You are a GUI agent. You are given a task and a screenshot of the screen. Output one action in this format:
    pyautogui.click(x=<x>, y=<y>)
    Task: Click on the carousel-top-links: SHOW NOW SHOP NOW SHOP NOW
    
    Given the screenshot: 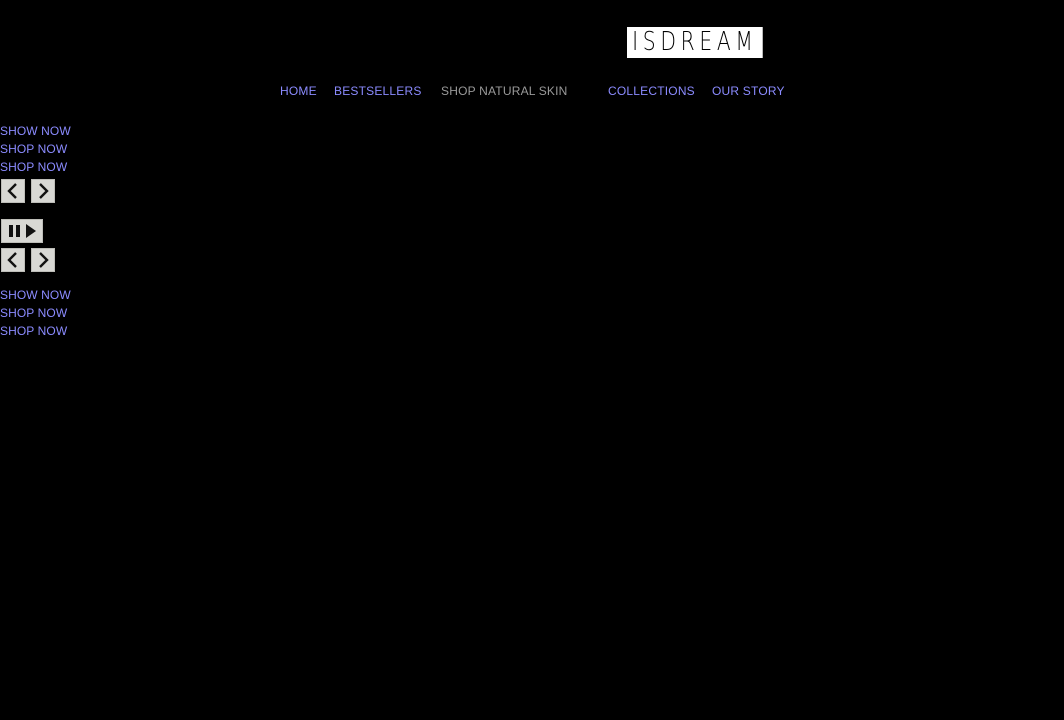 What is the action you would take?
    pyautogui.click(x=35, y=149)
    